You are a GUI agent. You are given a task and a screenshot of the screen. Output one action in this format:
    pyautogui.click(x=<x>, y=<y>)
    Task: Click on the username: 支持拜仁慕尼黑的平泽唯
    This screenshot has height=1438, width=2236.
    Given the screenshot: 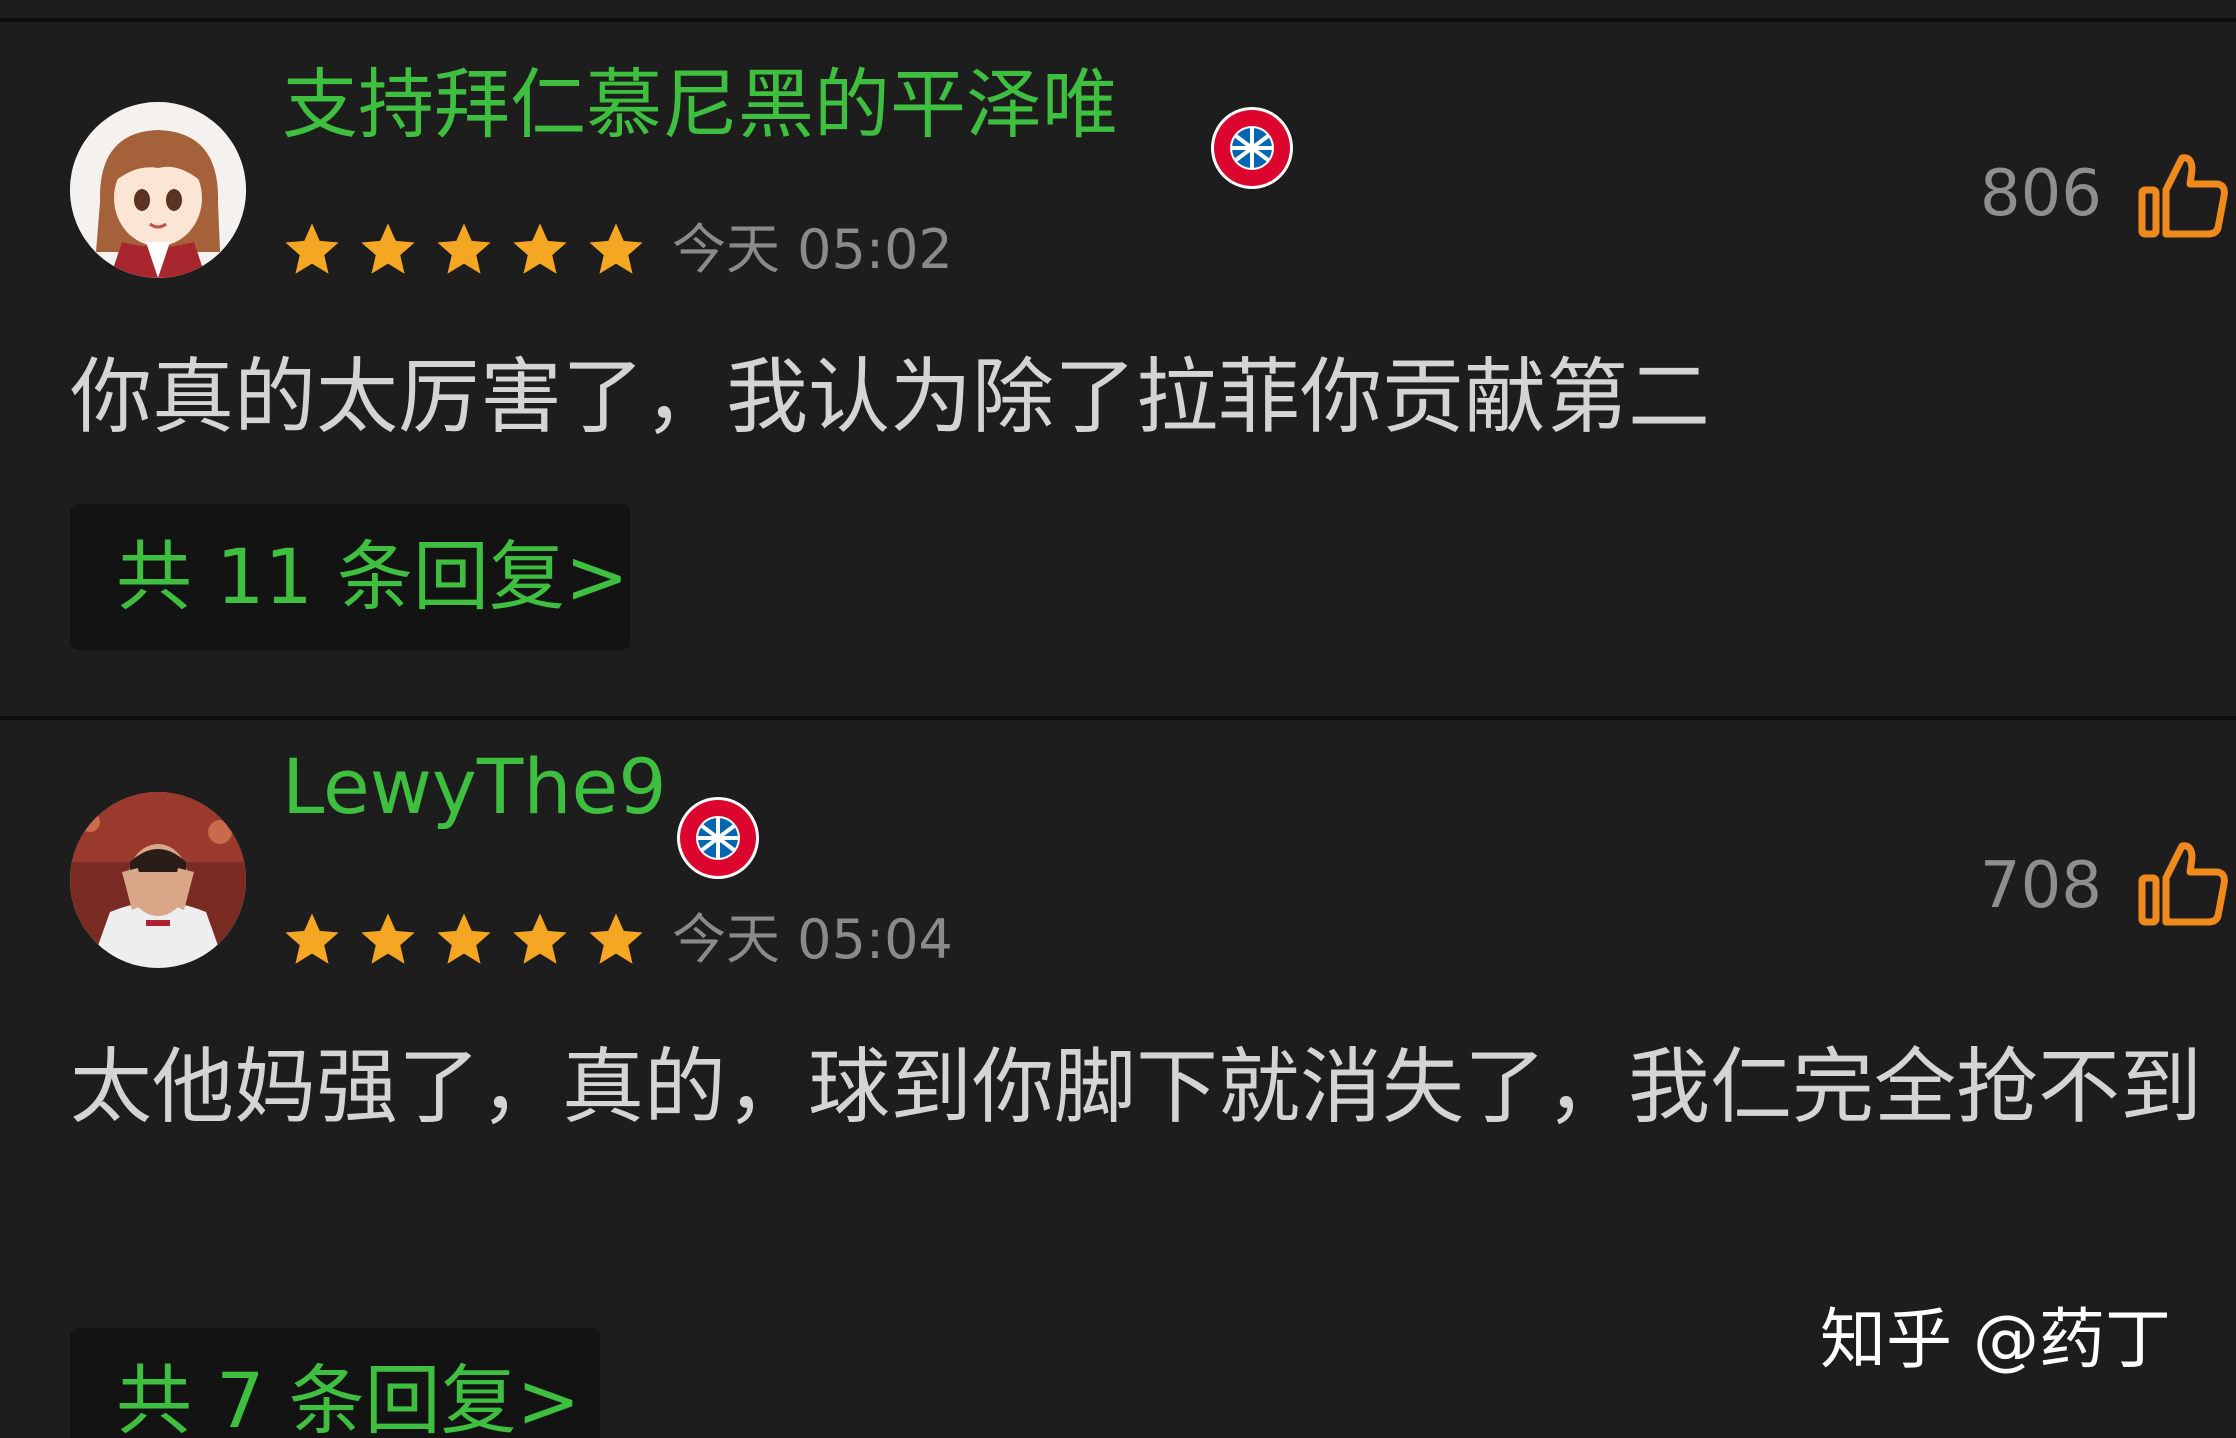 What is the action you would take?
    pyautogui.click(x=700, y=105)
    